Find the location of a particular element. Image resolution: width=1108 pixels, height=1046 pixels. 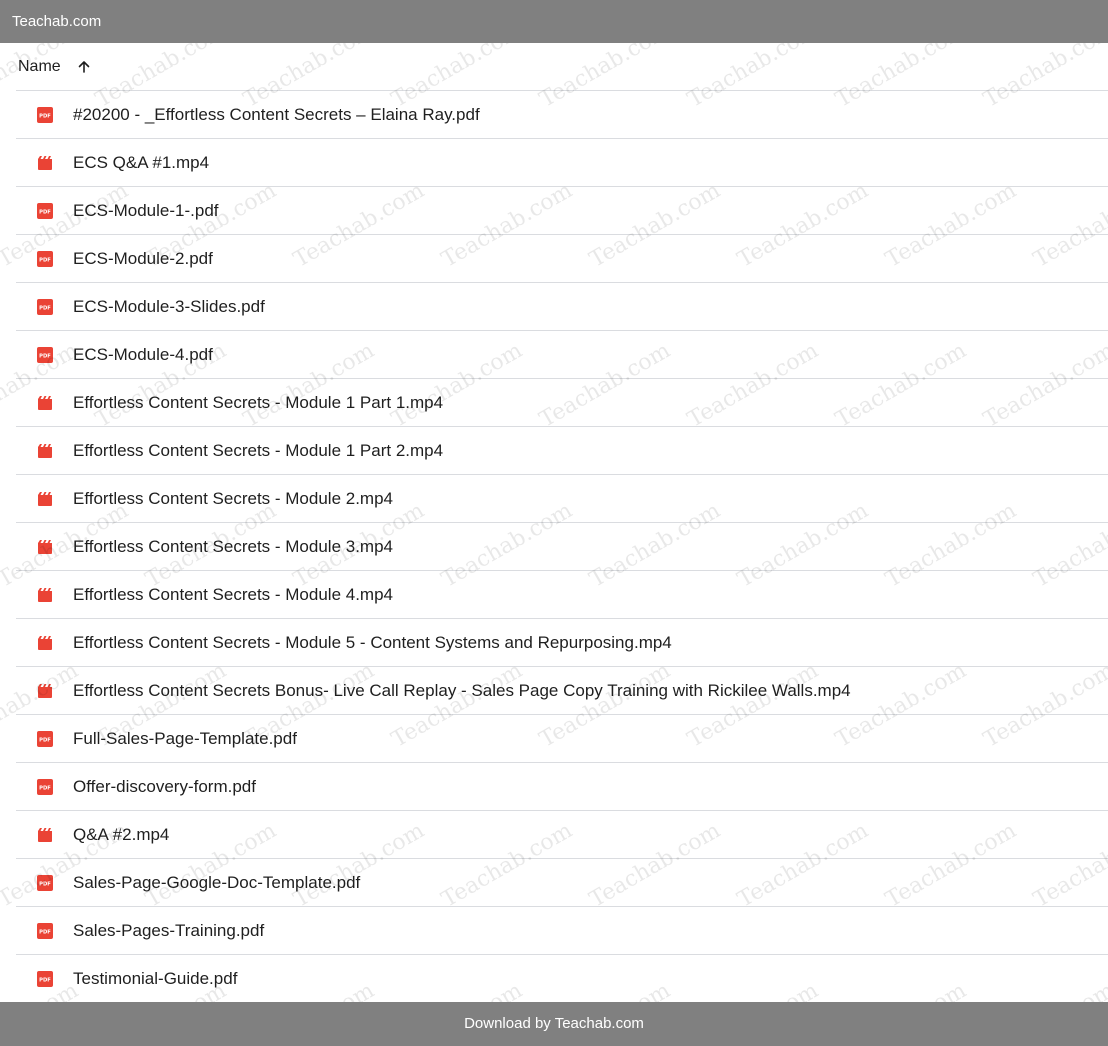

file-name: ECS-Module-2.pdf is located at coordinates (143, 259).